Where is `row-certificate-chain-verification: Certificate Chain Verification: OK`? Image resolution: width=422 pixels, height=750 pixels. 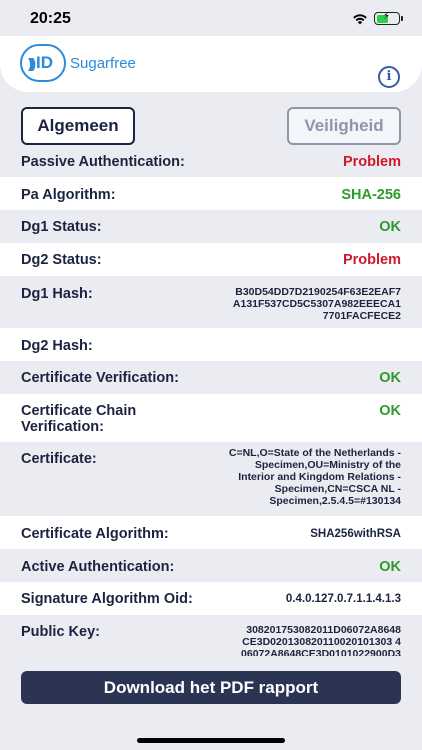
row-certificate-chain-verification: Certificate Chain Verification: OK is located at coordinates (211, 418).